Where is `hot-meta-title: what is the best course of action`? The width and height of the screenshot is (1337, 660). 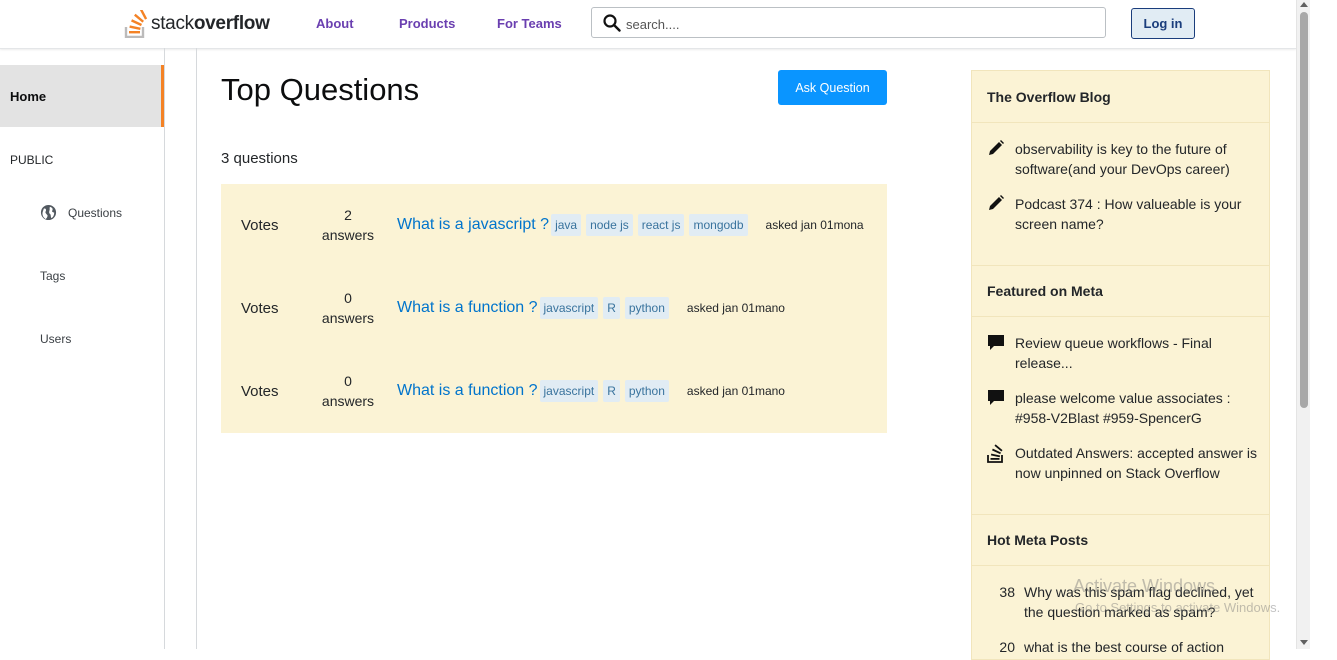
hot-meta-title: what is the best course of action is located at coordinates (1124, 647).